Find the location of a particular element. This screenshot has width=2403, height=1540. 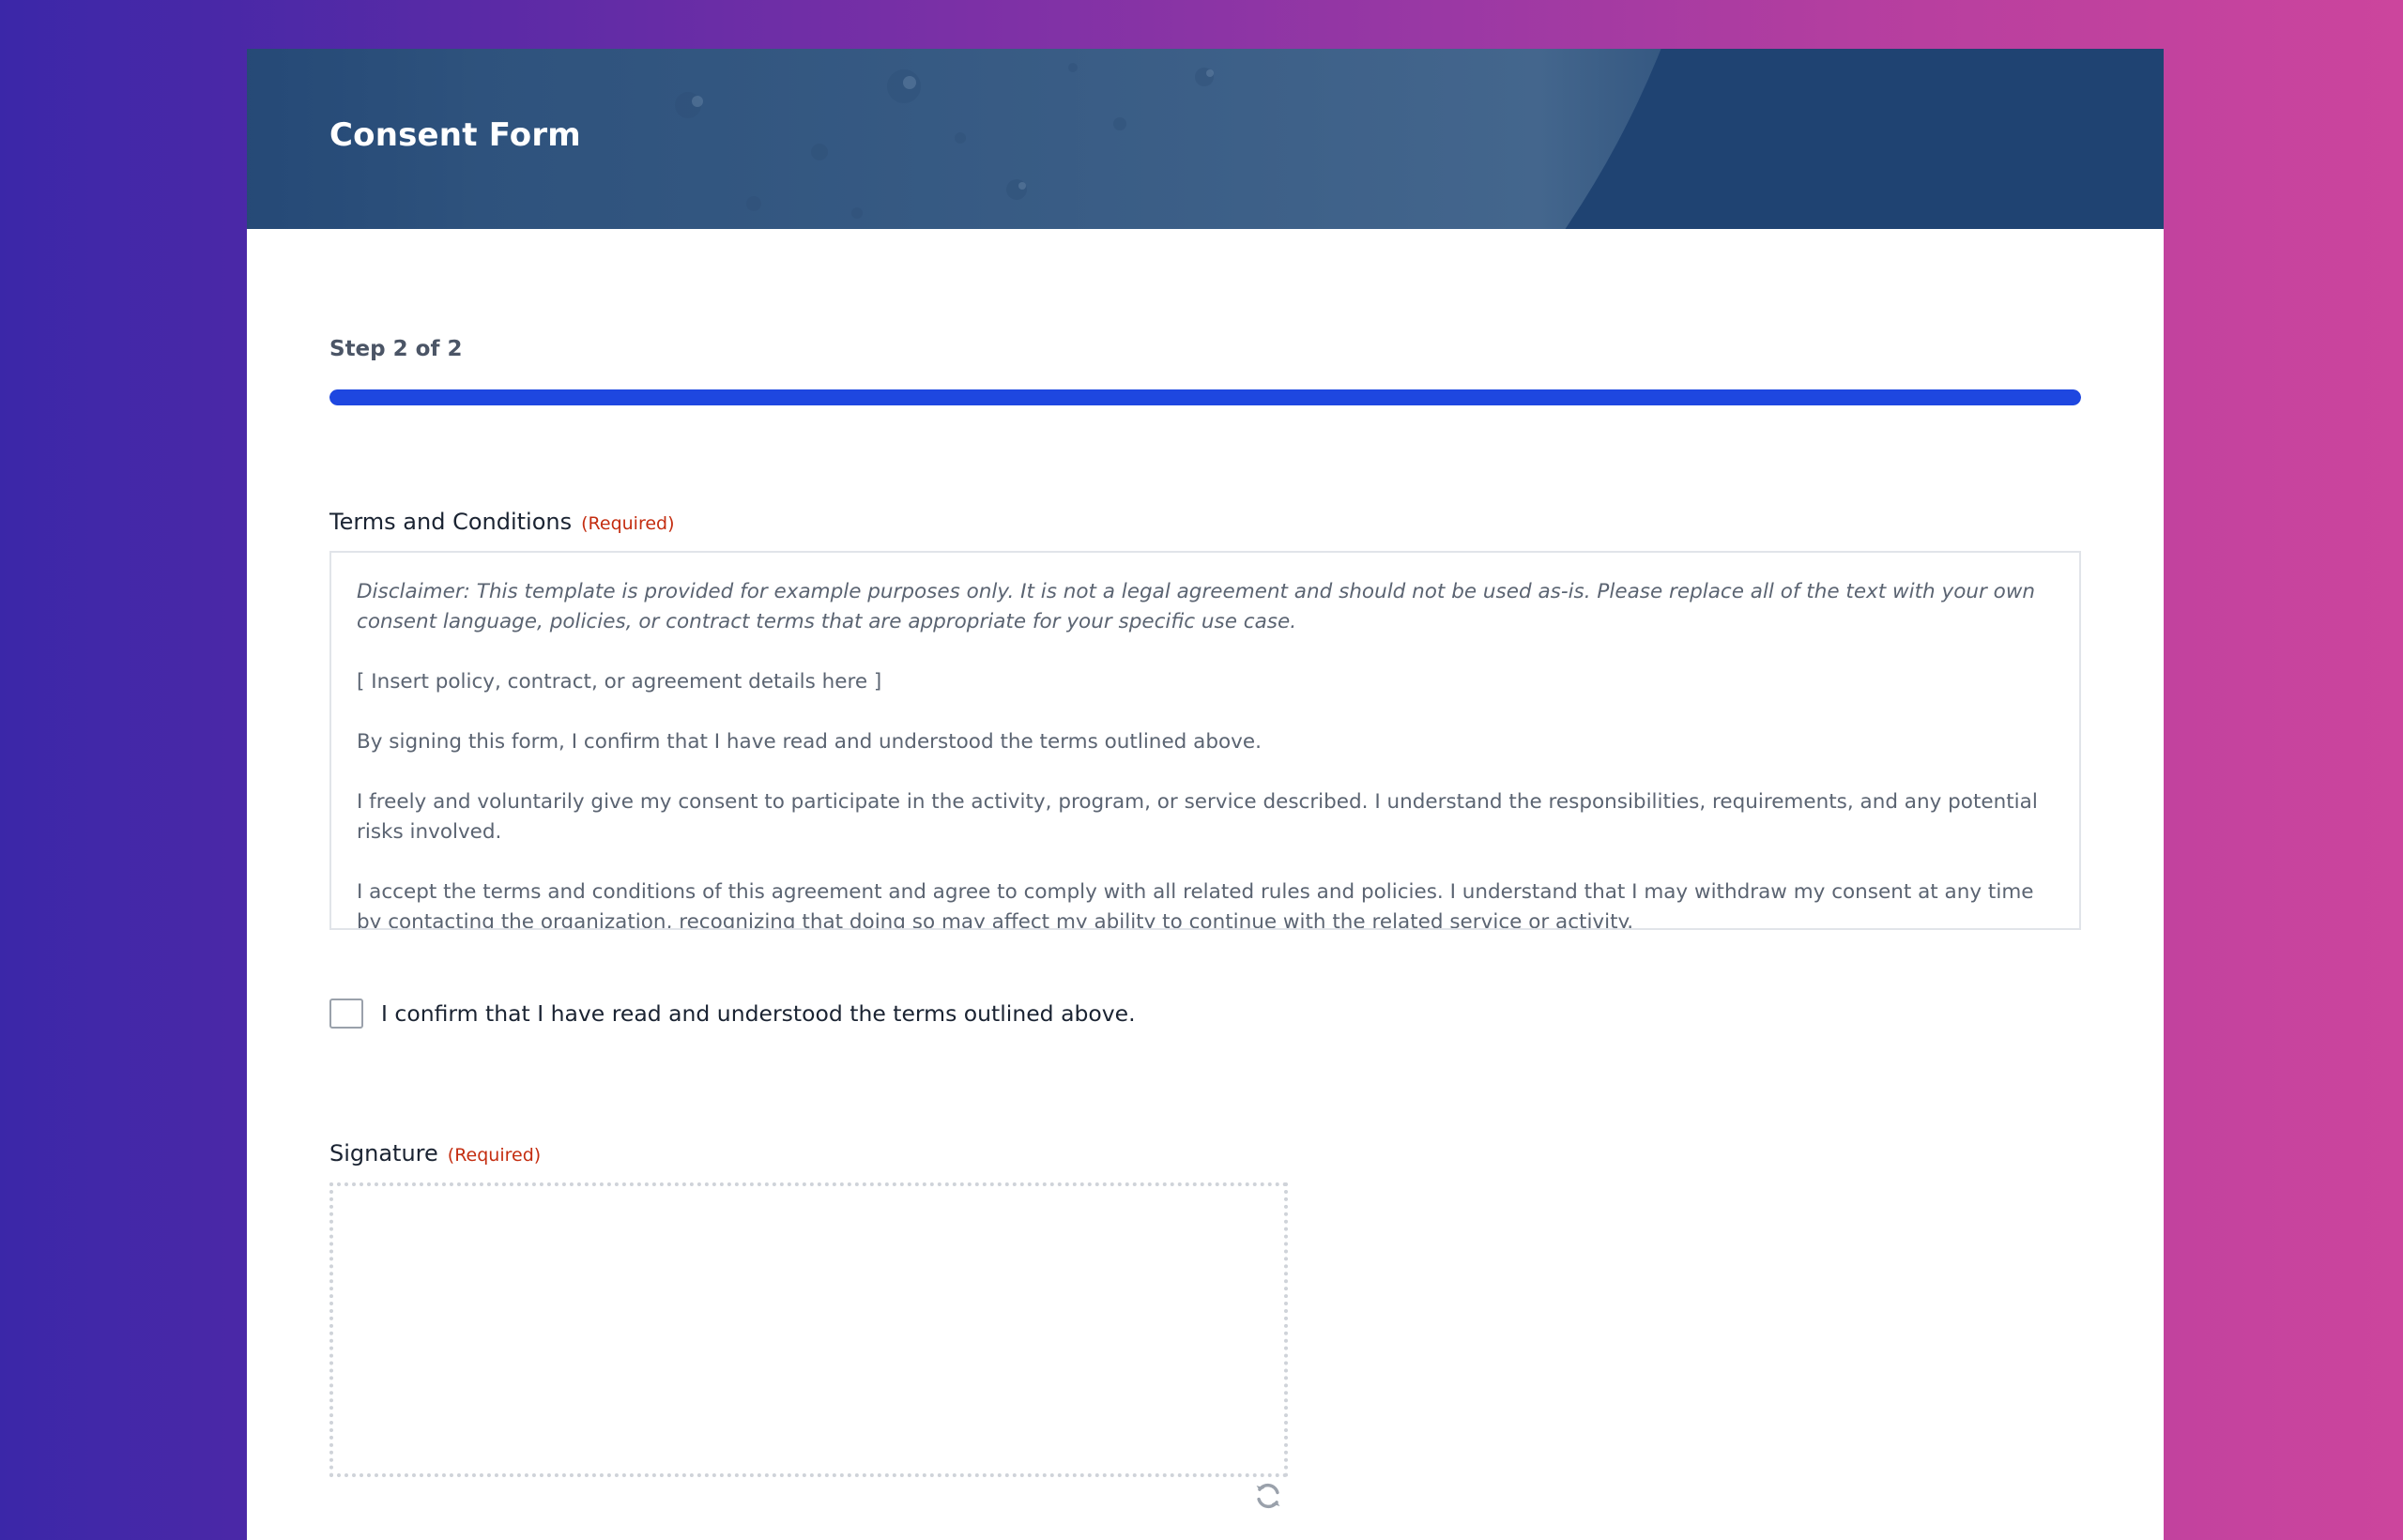

terms-label: Terms and Conditions (Required) is located at coordinates (502, 523).